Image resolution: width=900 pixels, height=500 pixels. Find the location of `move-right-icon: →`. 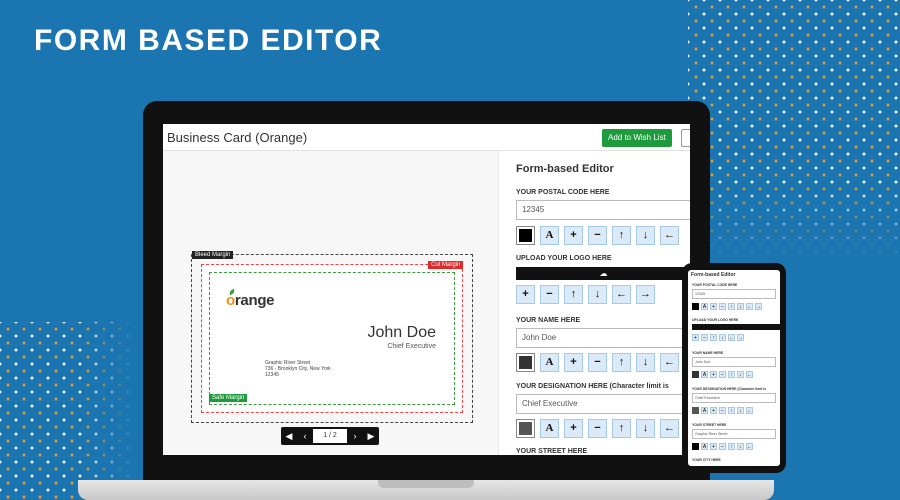

move-right-icon: → is located at coordinates (645, 294).